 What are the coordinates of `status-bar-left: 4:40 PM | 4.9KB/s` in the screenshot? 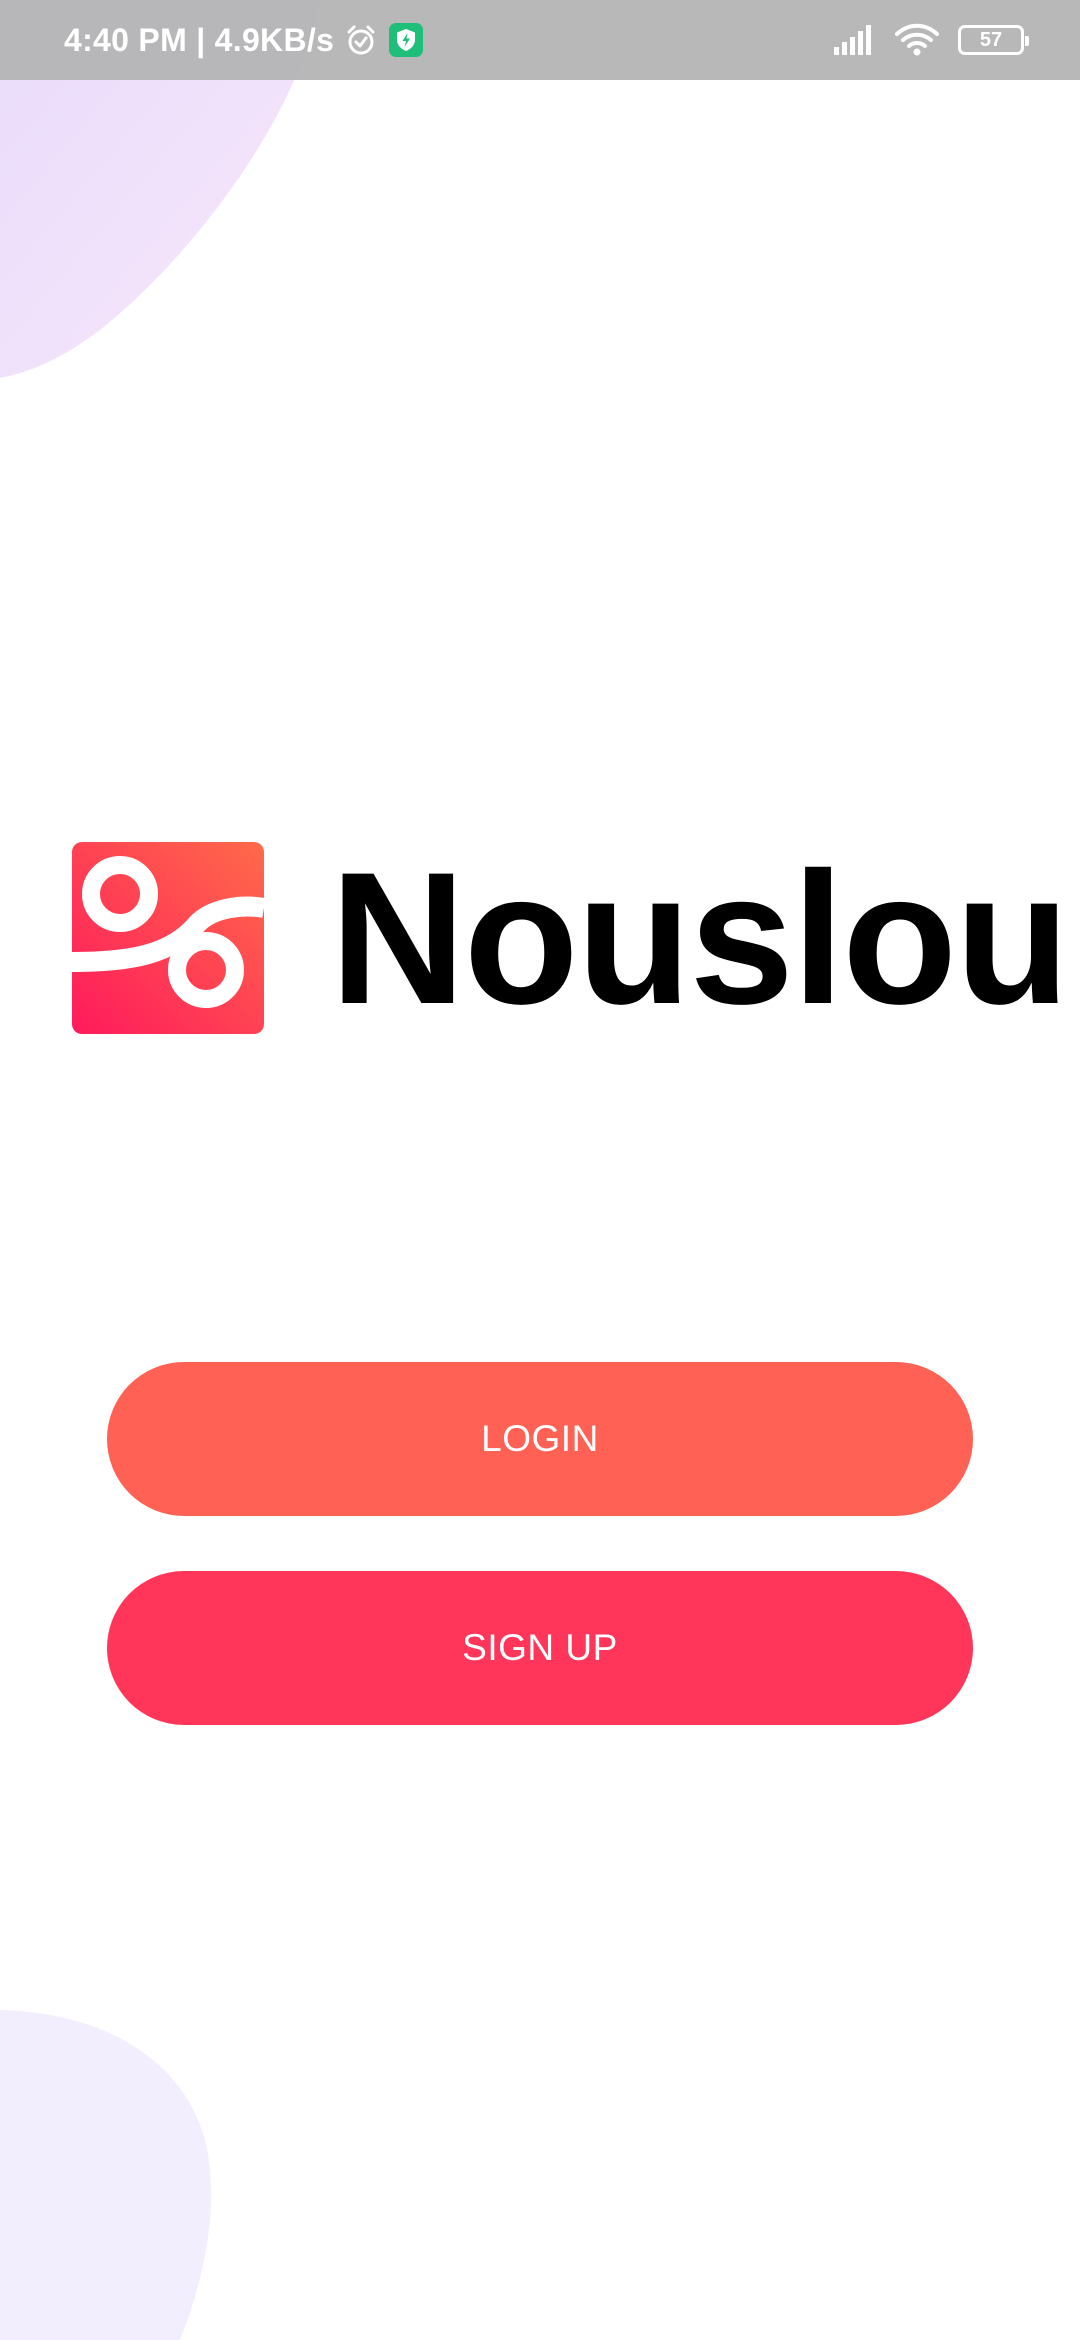 It's located at (244, 40).